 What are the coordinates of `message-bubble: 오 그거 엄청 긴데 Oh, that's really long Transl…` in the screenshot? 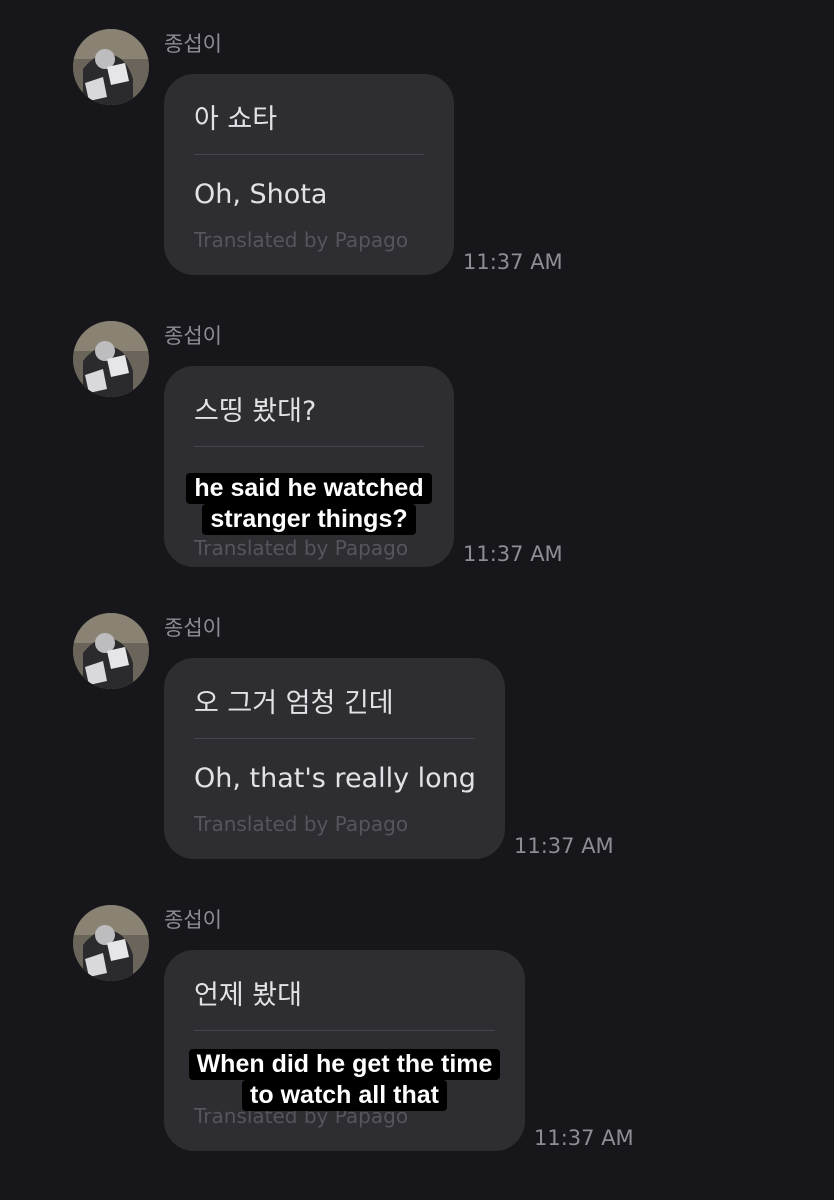 It's located at (334, 758).